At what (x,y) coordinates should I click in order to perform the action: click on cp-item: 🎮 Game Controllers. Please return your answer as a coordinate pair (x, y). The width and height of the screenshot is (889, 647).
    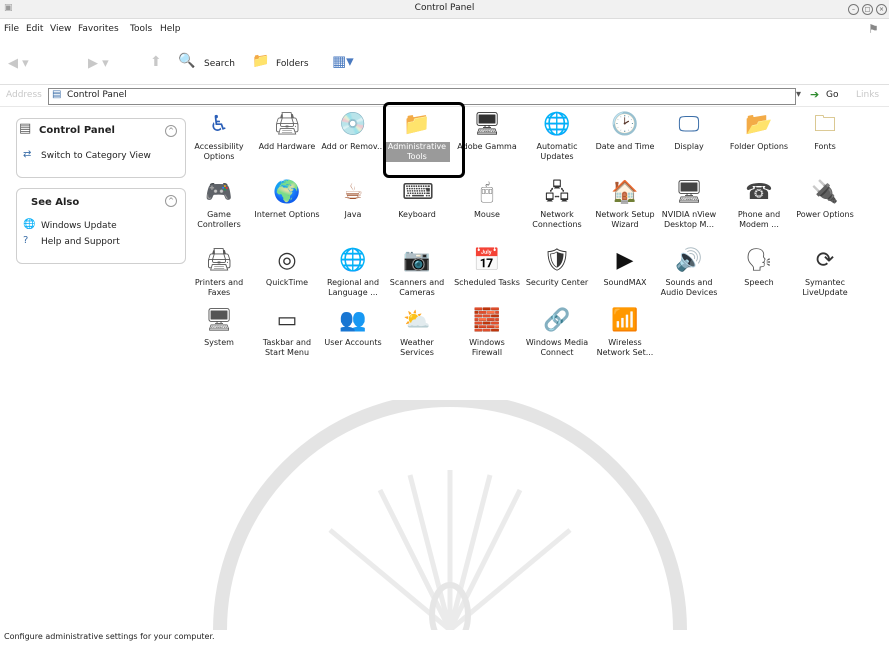
    Looking at the image, I should click on (219, 211).